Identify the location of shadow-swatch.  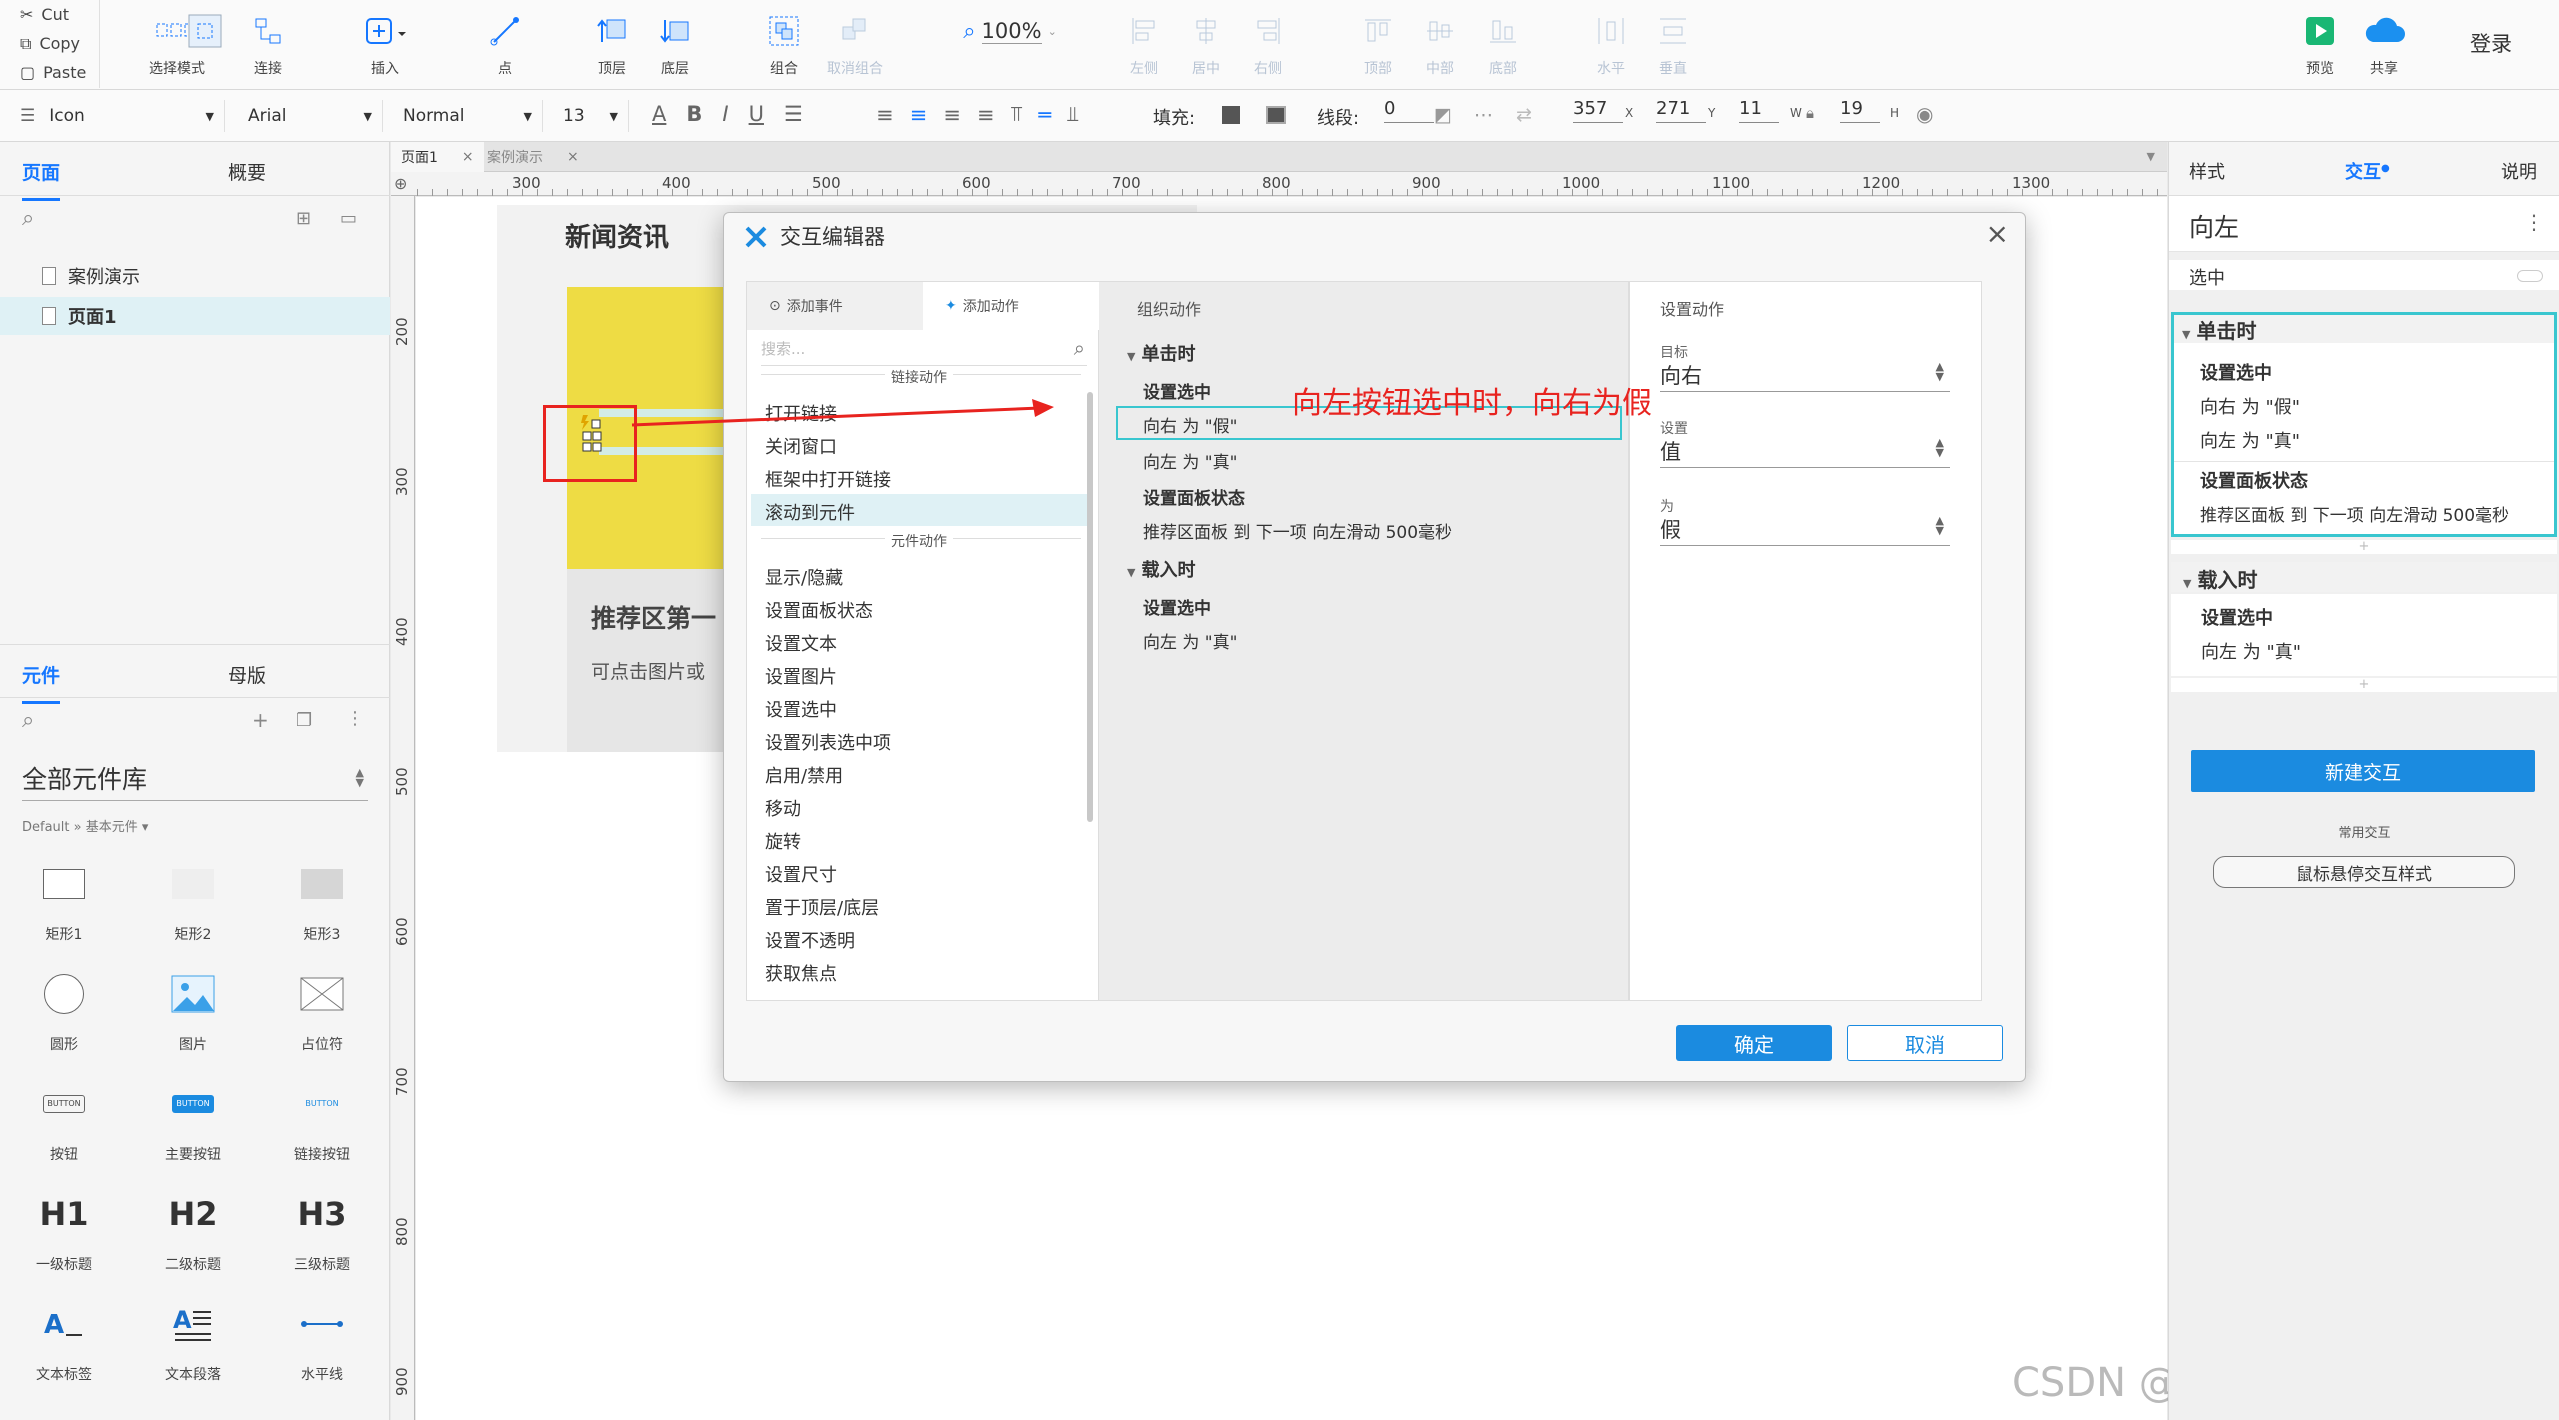
(1276, 115).